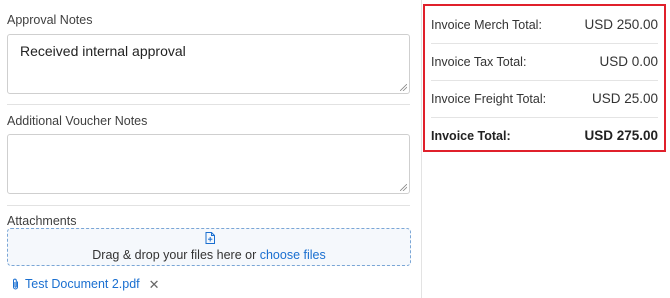 This screenshot has width=670, height=298. I want to click on tax-total-row: Invoice Tax Total: USD 0.00, so click(544, 61).